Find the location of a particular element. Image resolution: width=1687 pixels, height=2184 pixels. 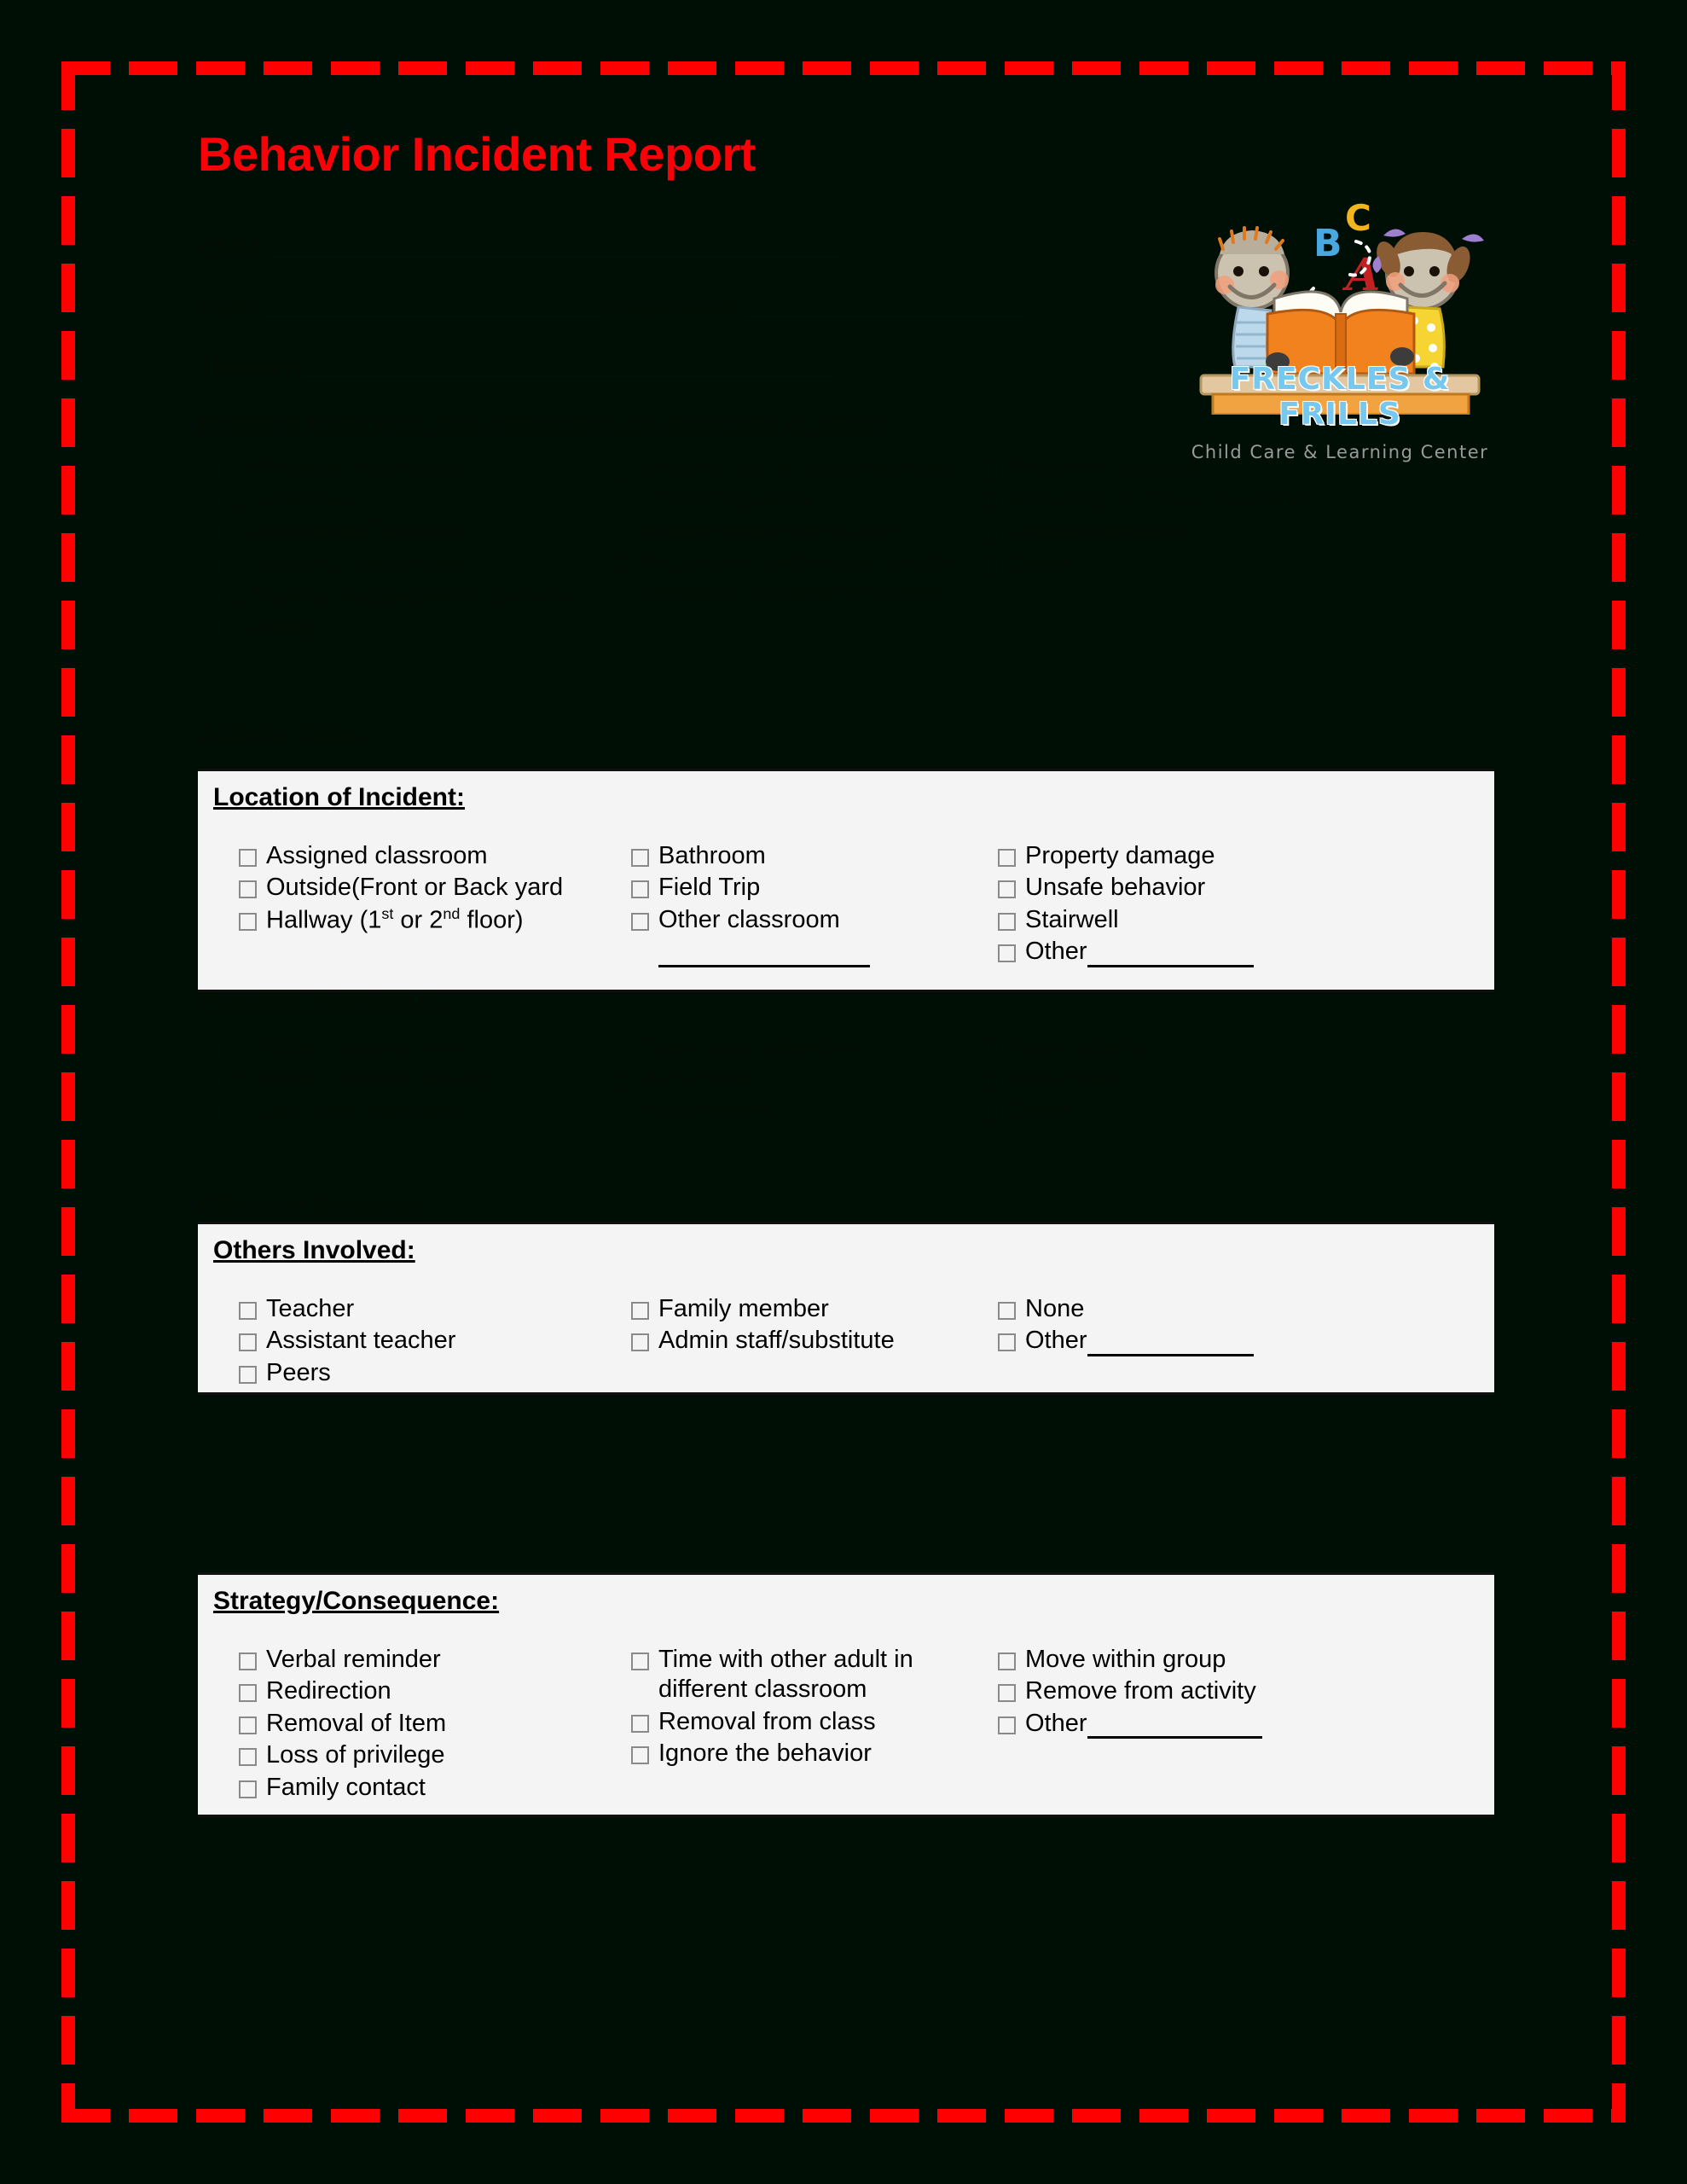

list-item: Bathroom is located at coordinates (789, 857).